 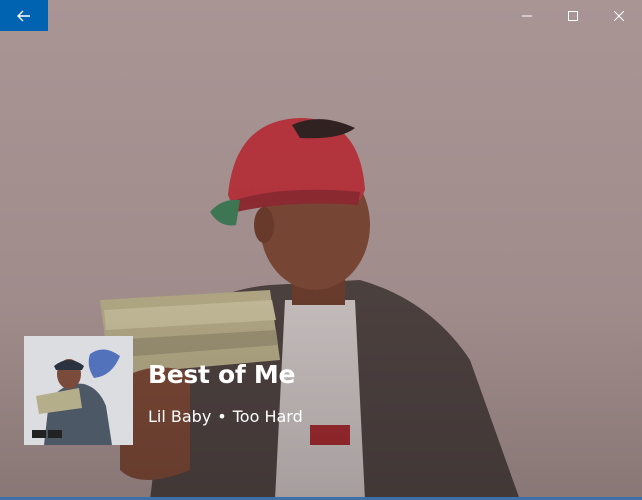 I want to click on close-button, so click(x=619, y=15).